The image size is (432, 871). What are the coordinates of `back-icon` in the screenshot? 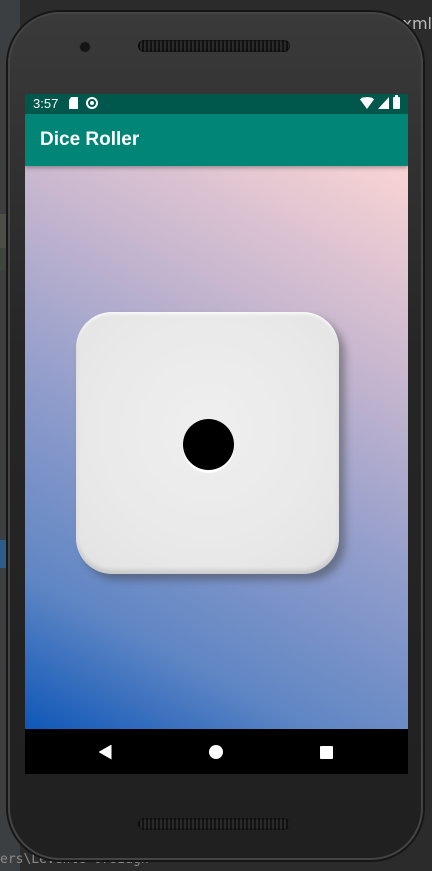 It's located at (105, 752).